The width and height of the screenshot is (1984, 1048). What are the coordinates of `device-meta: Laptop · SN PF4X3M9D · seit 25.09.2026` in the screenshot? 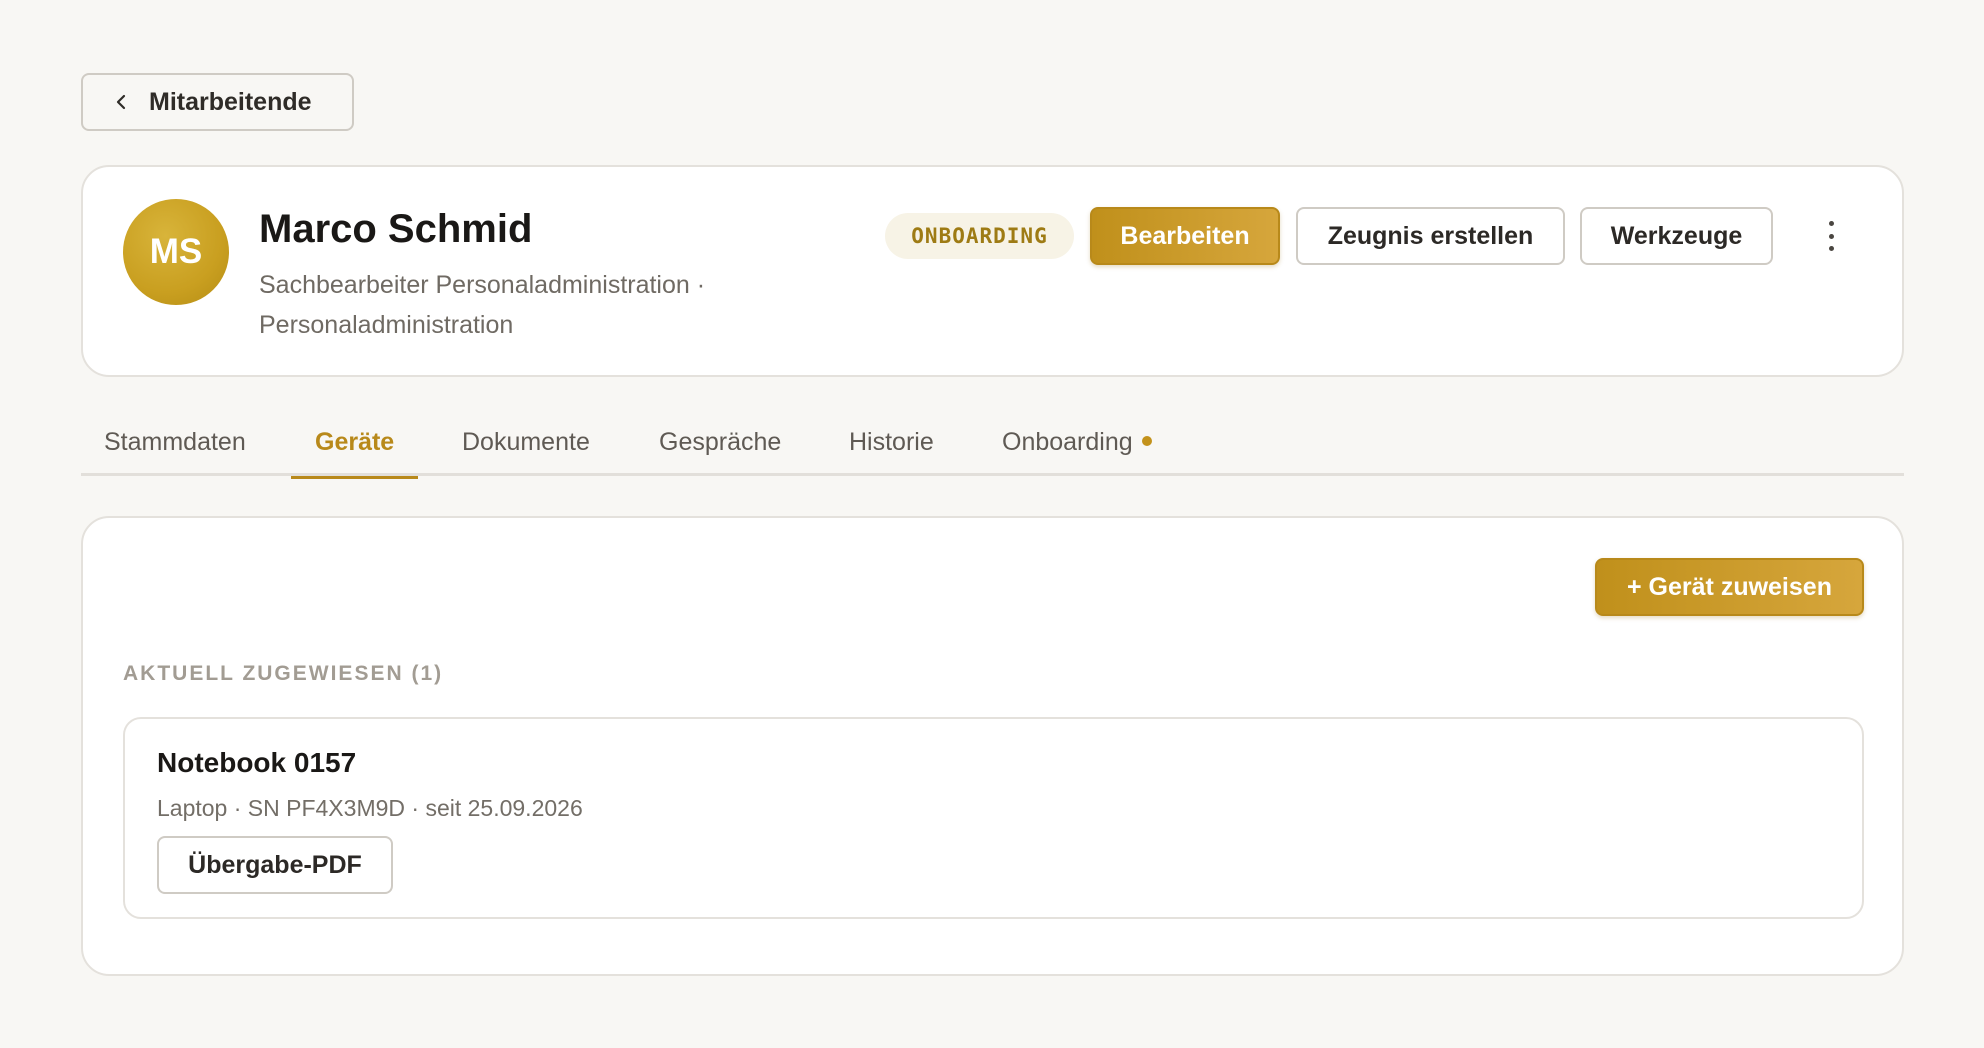 It's located at (370, 808).